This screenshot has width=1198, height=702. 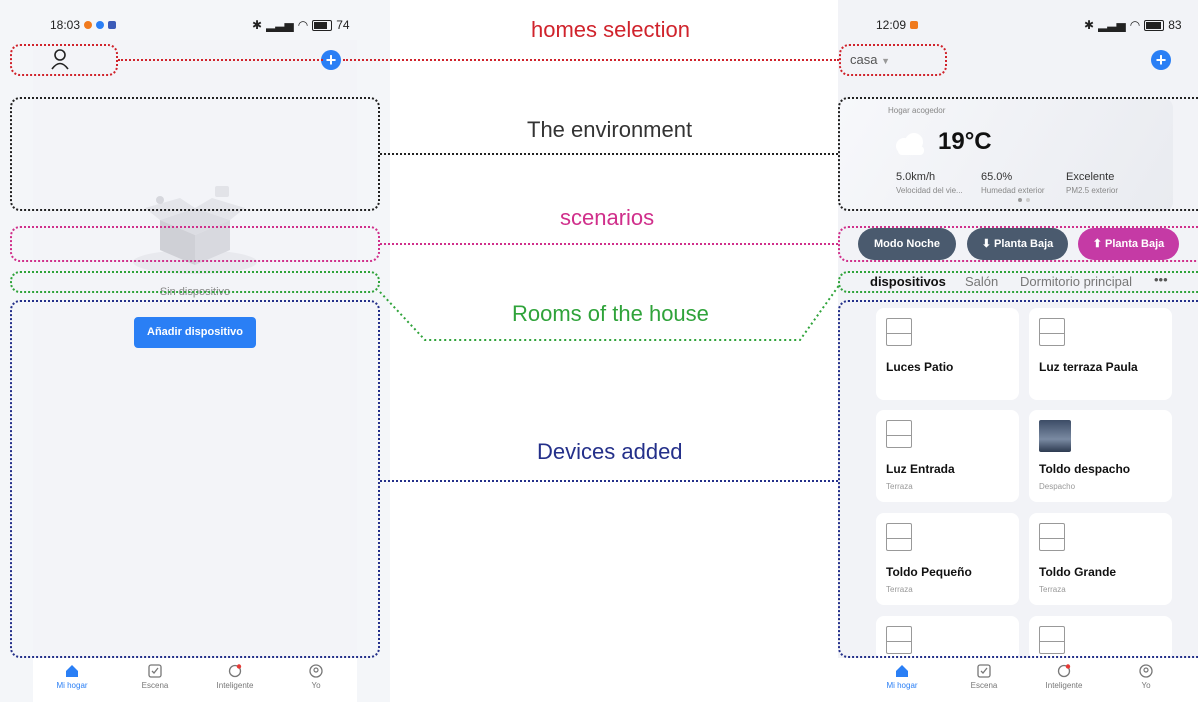 I want to click on environment-box-left, so click(x=195, y=154).